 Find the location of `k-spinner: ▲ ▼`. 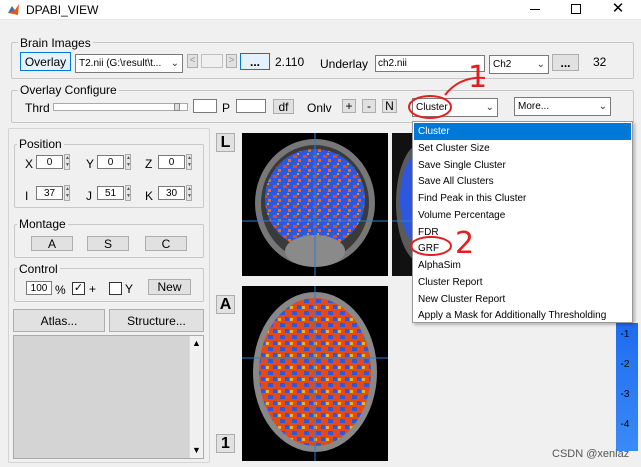

k-spinner: ▲ ▼ is located at coordinates (189, 193).